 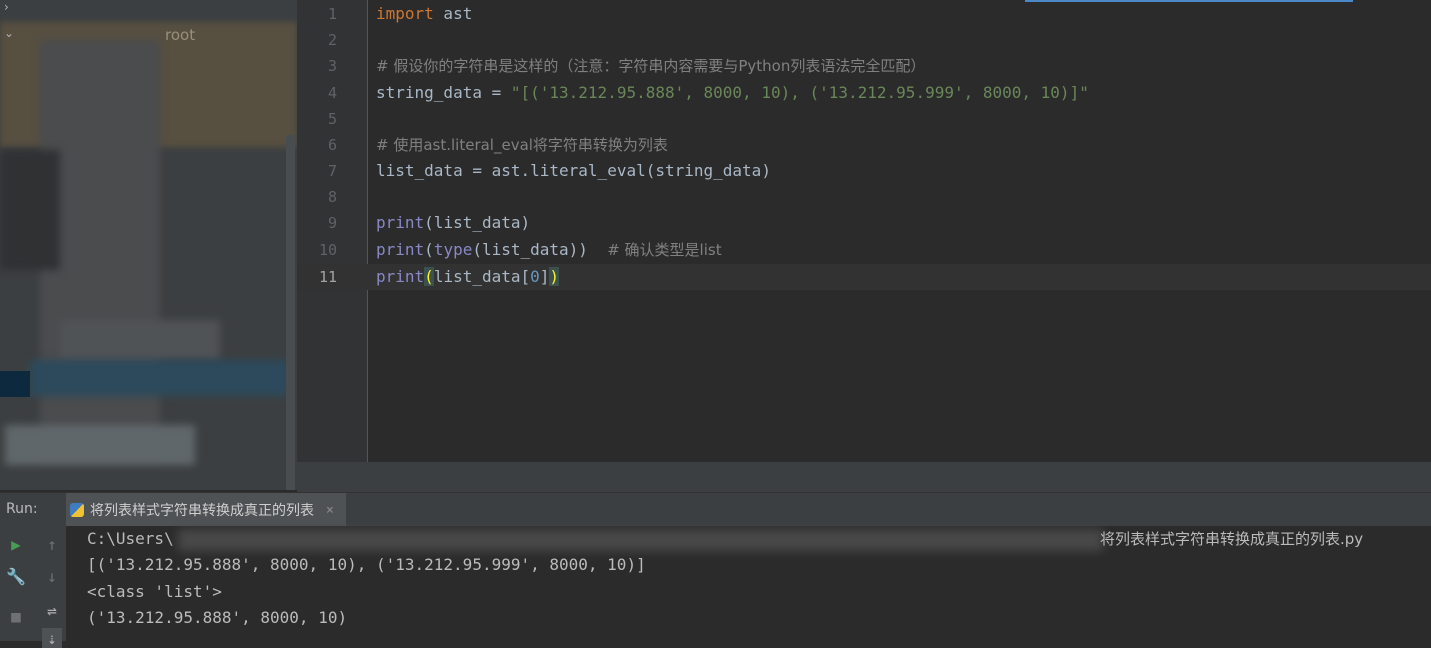 I want to click on line-number: 7, so click(x=332, y=171).